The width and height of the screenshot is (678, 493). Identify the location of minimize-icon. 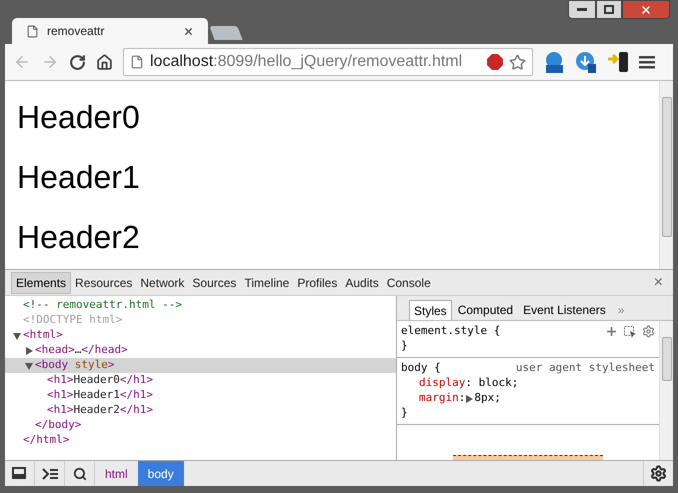
(582, 10).